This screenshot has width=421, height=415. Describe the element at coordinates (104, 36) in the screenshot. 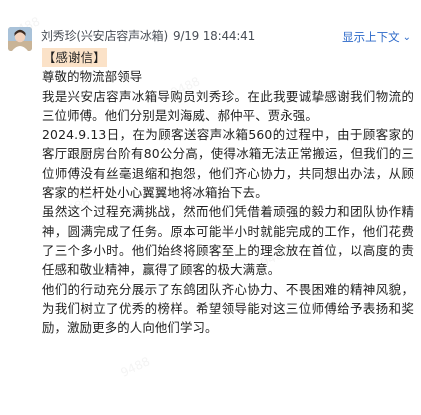

I see `sender-name: 刘秀珍(兴安店容声冰箱)` at that location.